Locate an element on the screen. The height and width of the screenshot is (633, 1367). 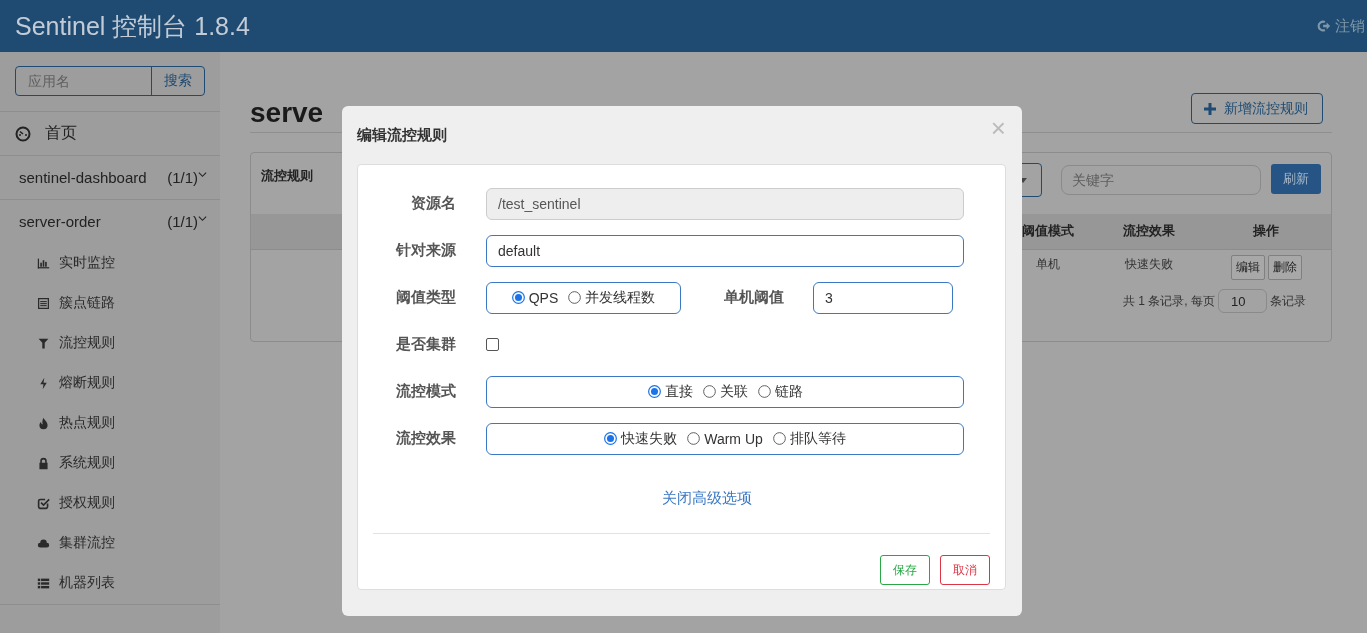
radio-label: 链路 is located at coordinates (788, 391).